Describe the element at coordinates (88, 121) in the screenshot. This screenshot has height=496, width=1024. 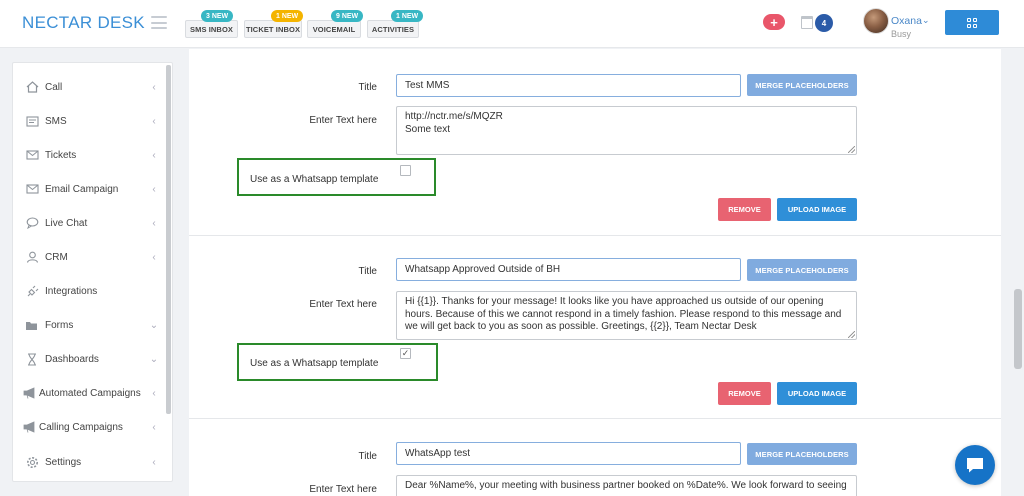
I see `sidebar-item-sms: SMS ‹` at that location.